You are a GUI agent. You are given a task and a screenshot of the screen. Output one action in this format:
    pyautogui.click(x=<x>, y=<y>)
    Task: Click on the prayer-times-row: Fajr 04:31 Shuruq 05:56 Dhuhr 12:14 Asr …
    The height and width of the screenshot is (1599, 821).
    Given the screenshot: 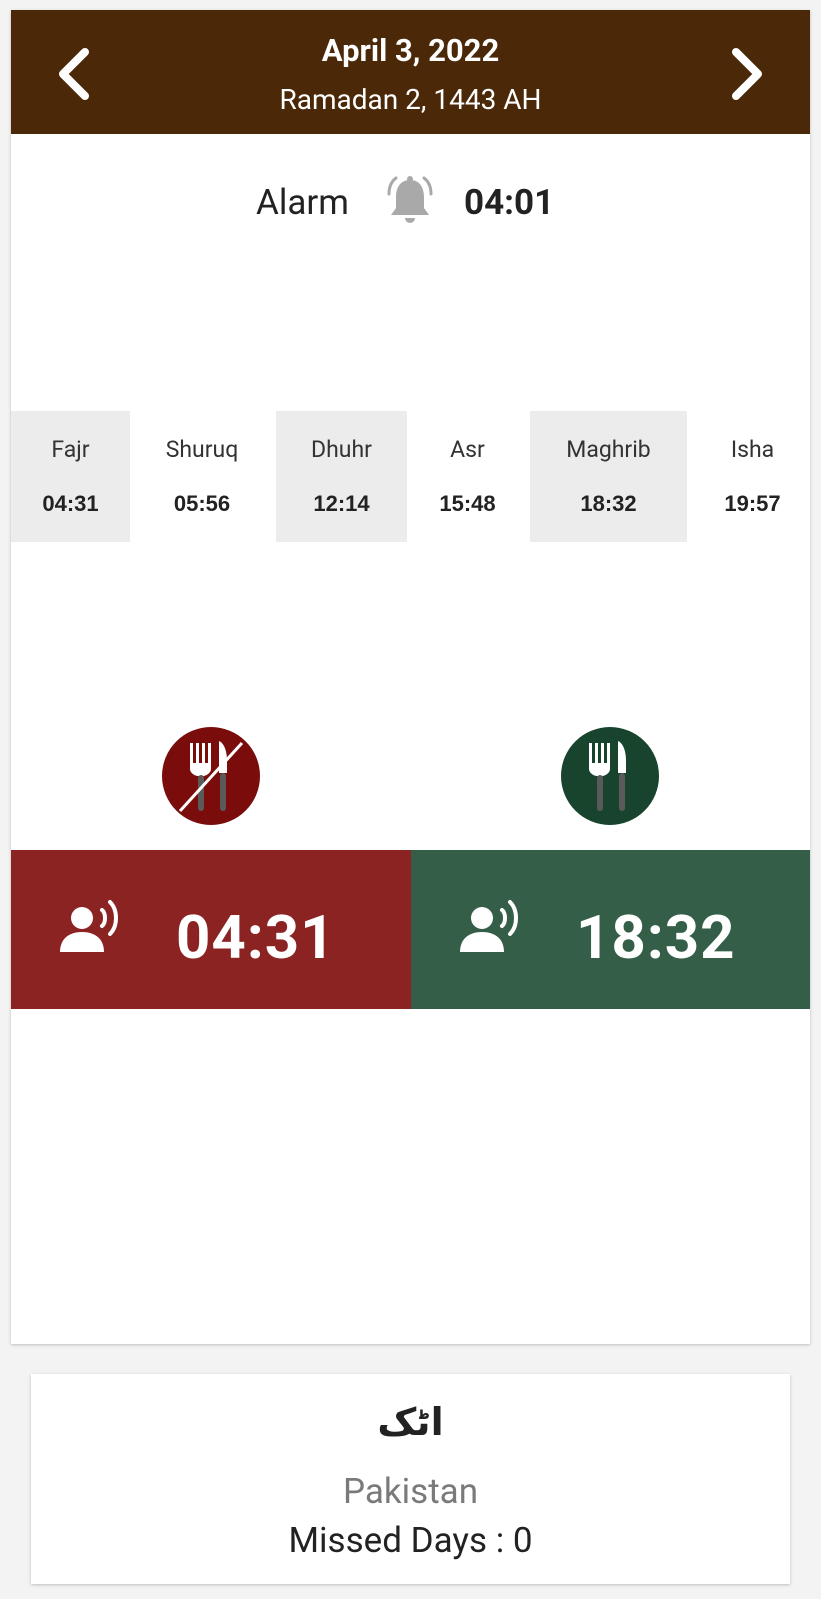 What is the action you would take?
    pyautogui.click(x=410, y=476)
    